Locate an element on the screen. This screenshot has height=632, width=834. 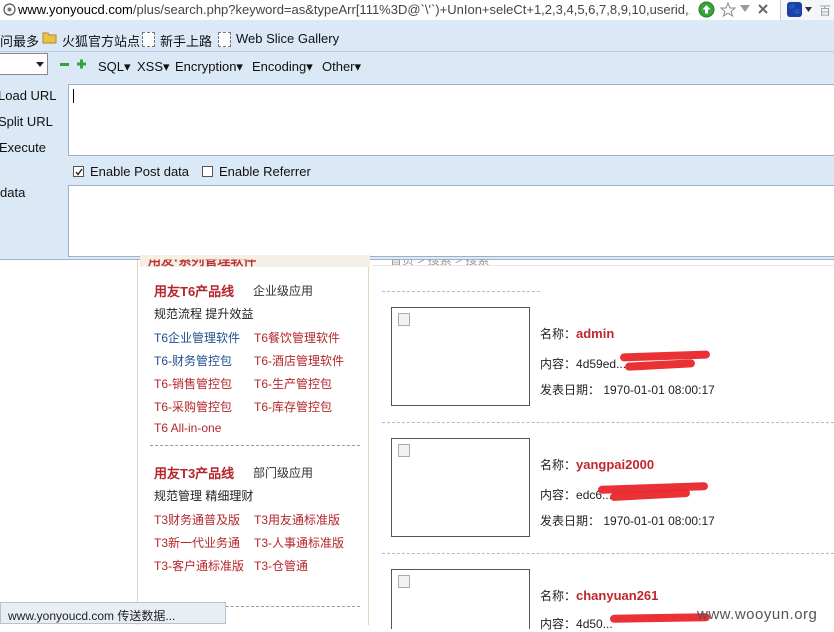
bookmark-star-icon is located at coordinates (728, 9).